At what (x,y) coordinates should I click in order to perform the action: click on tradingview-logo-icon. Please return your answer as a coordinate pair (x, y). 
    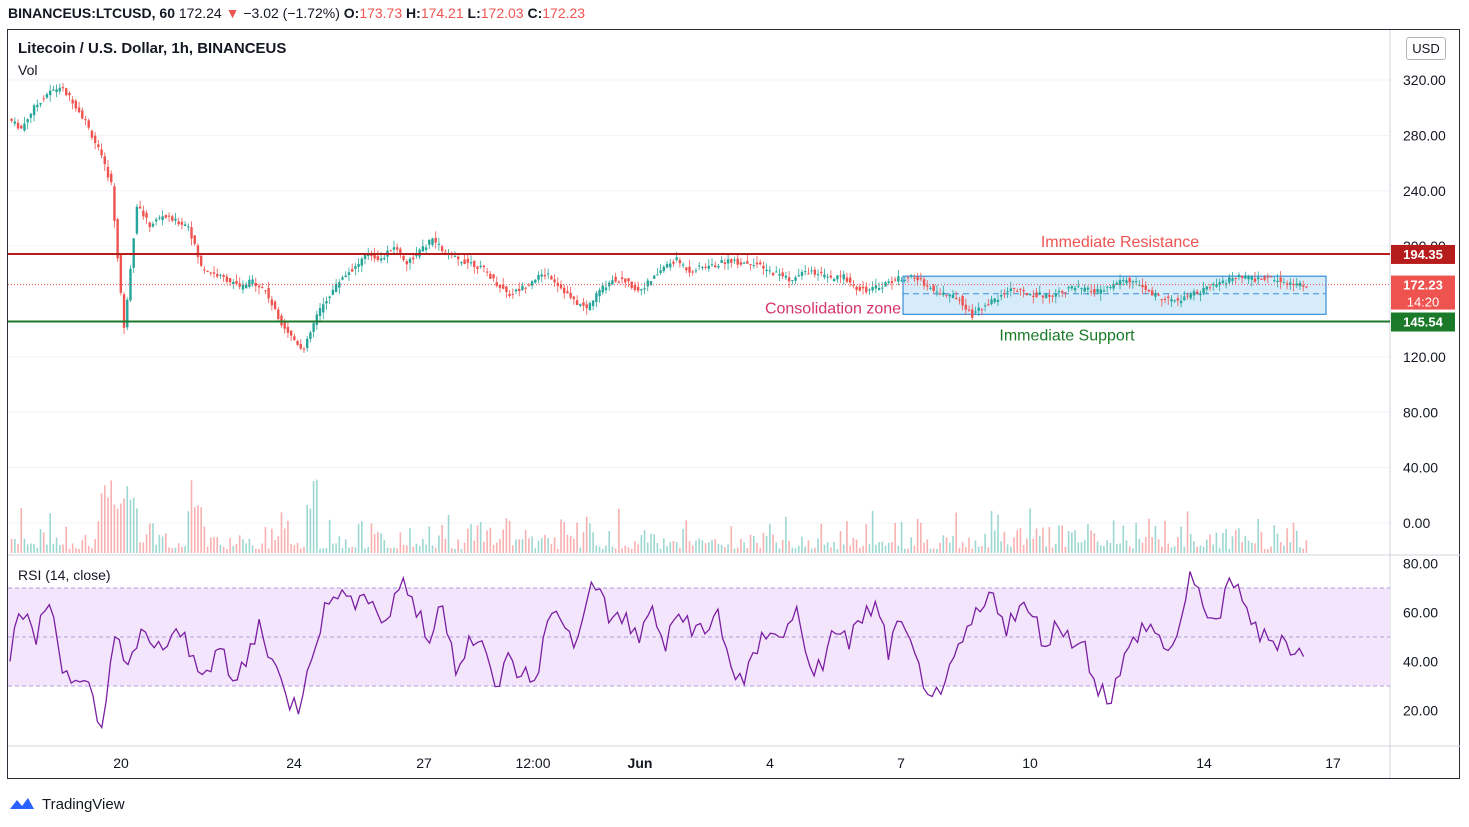
    Looking at the image, I should click on (22, 803).